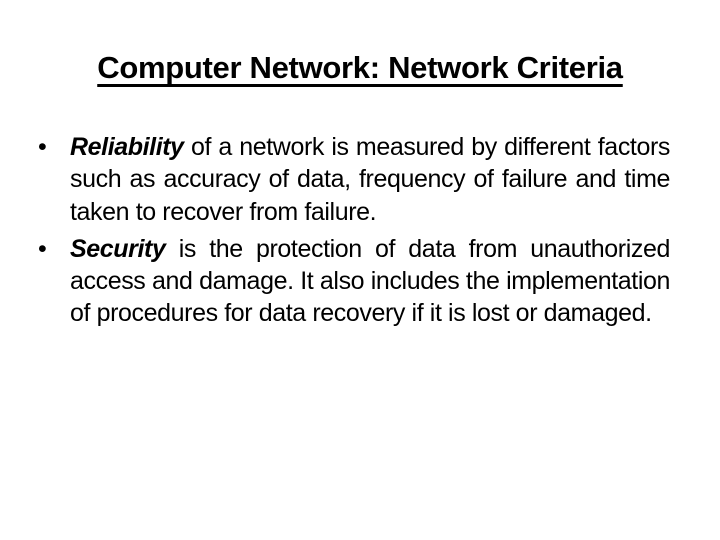 The image size is (720, 540). Describe the element at coordinates (118, 248) in the screenshot. I see `bullet-term: Security` at that location.